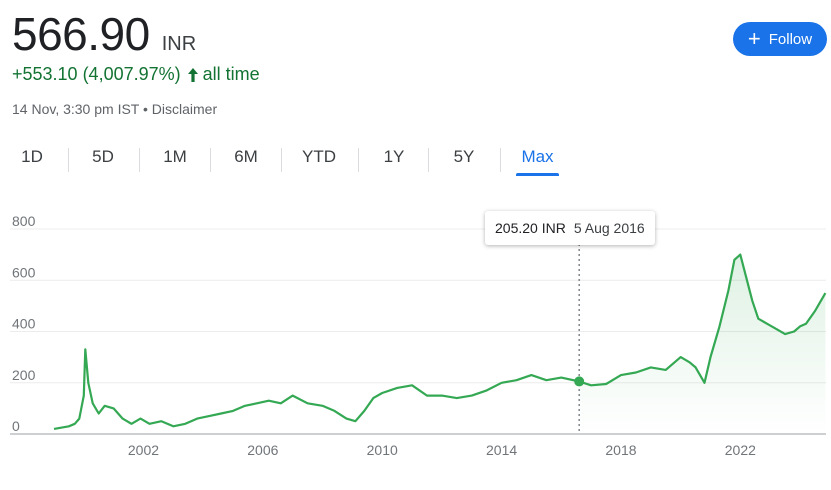  Describe the element at coordinates (193, 75) in the screenshot. I see `arrow-up-icon` at that location.